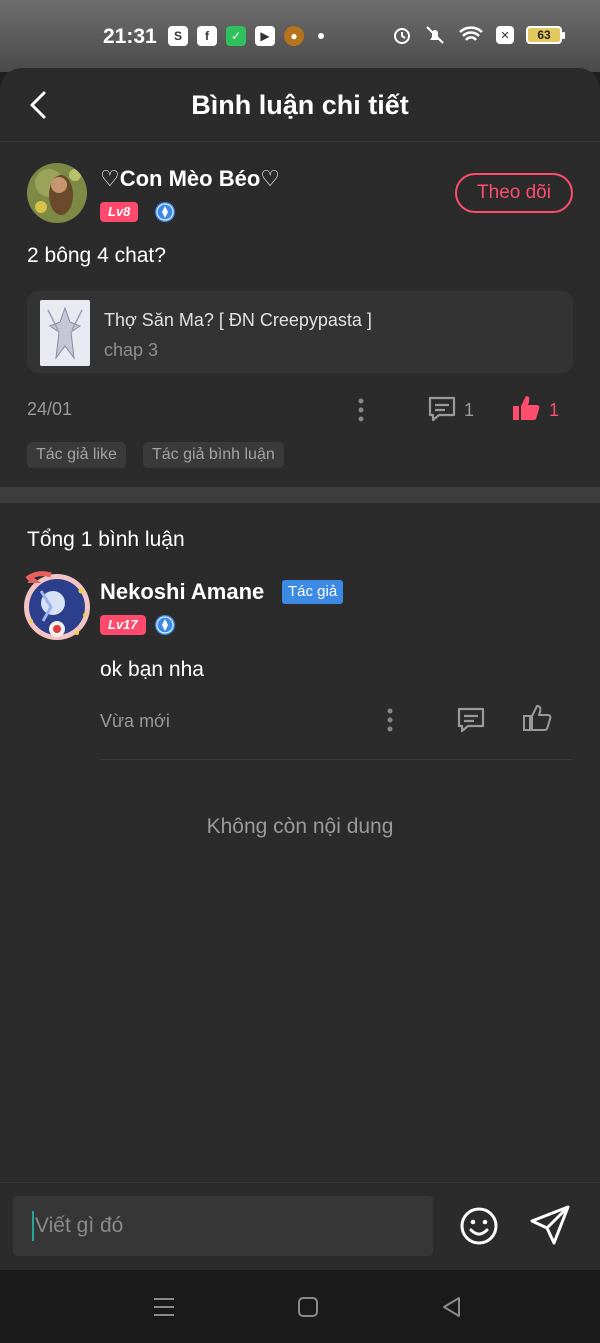 The height and width of the screenshot is (1343, 600). I want to click on sim-off-icon: ✕, so click(505, 35).